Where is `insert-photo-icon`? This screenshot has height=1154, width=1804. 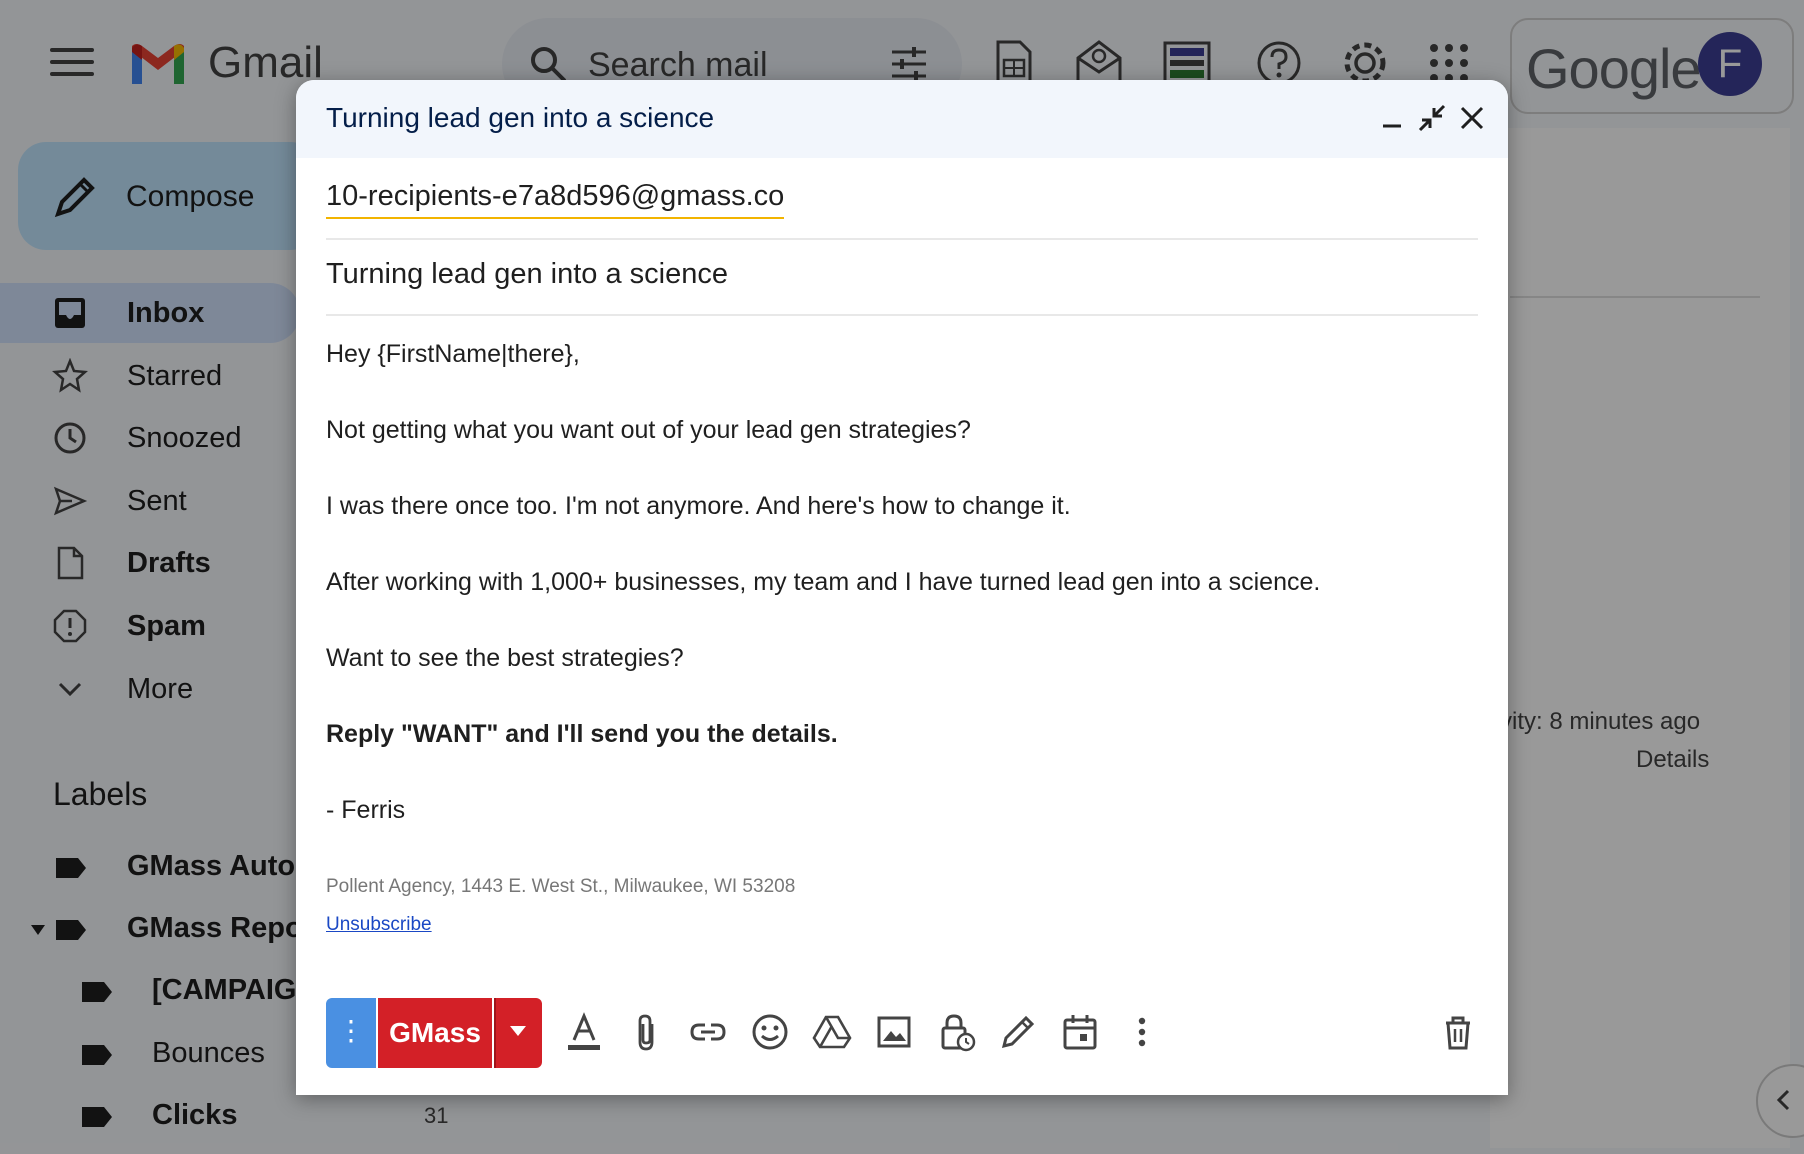
insert-photo-icon is located at coordinates (894, 1032).